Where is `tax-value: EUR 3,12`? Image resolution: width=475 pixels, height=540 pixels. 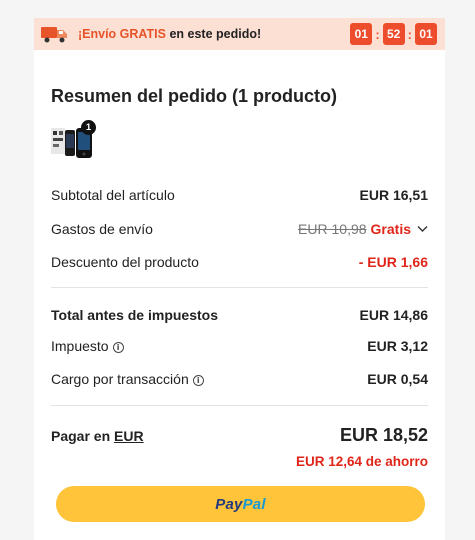
tax-value: EUR 3,12 is located at coordinates (397, 346).